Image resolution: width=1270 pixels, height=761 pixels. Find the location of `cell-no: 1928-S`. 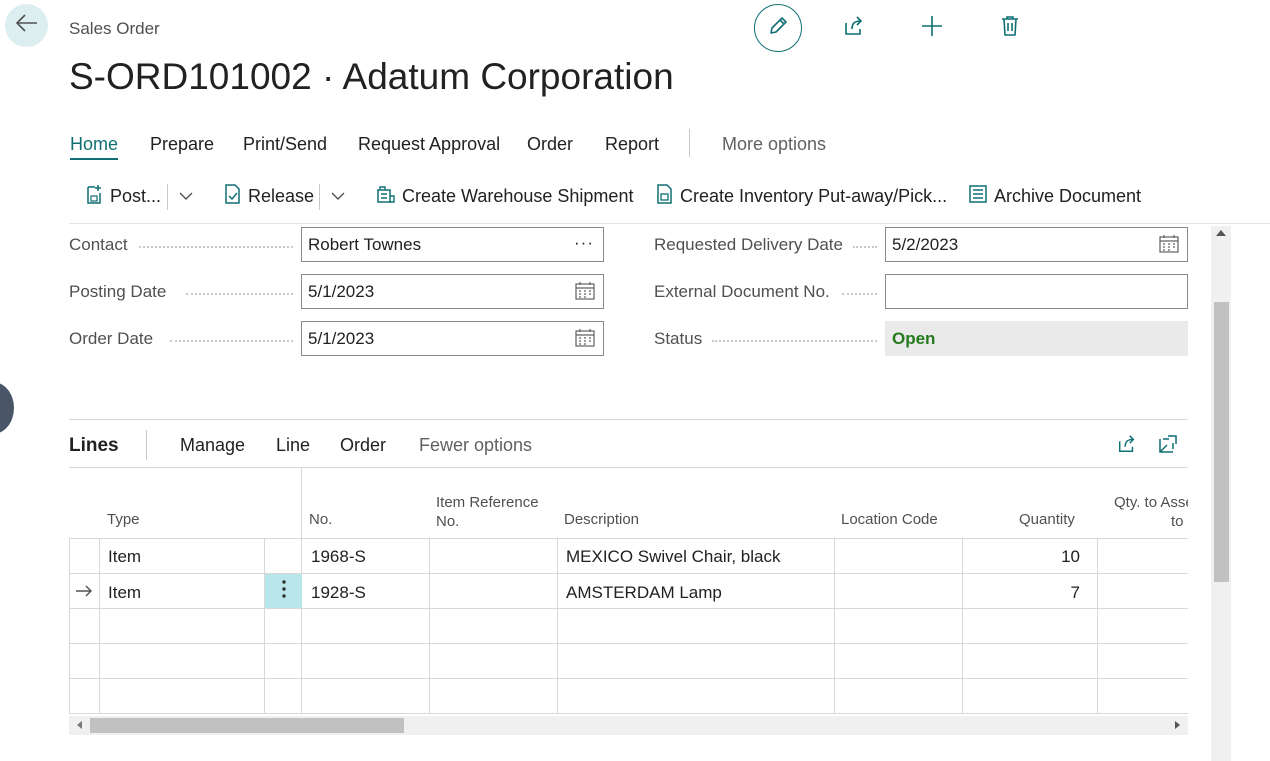

cell-no: 1928-S is located at coordinates (338, 593).